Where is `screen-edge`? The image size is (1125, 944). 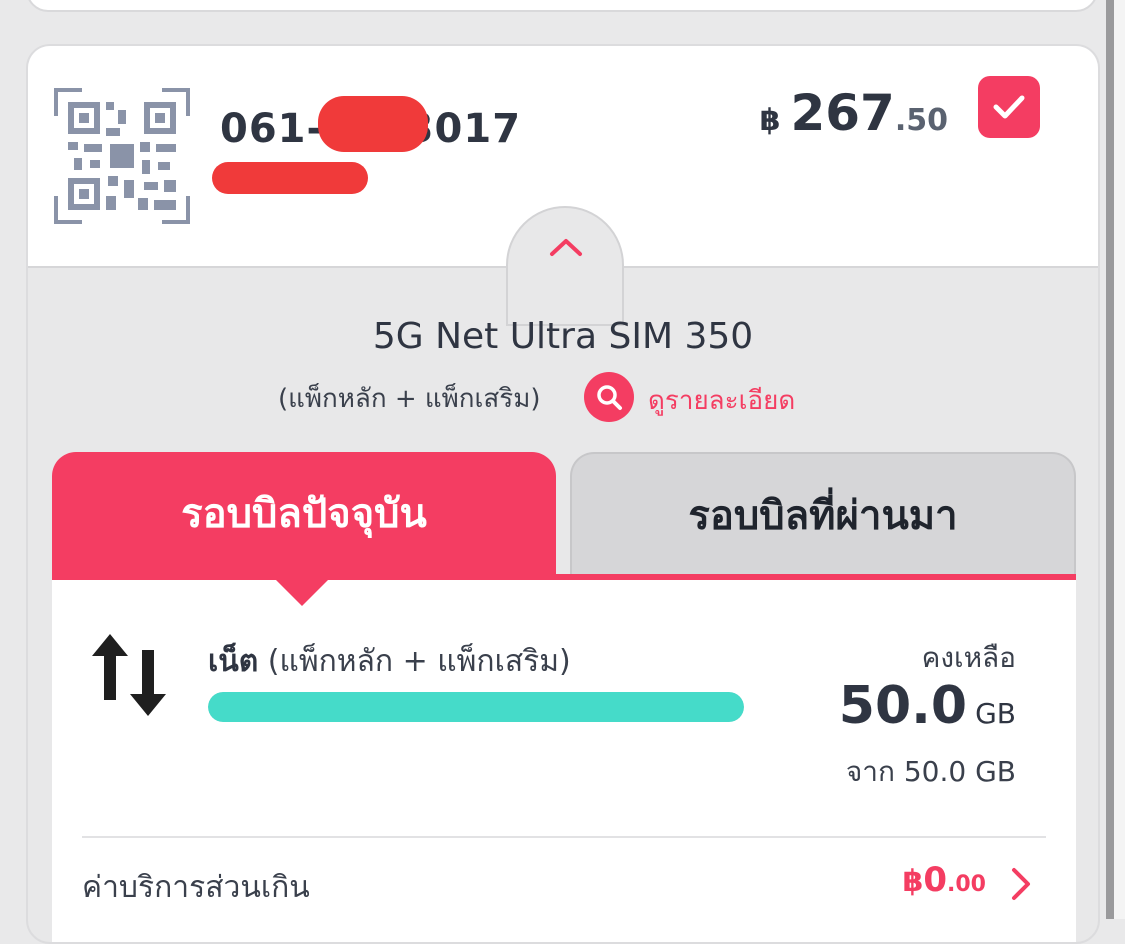
screen-edge is located at coordinates (1119, 459).